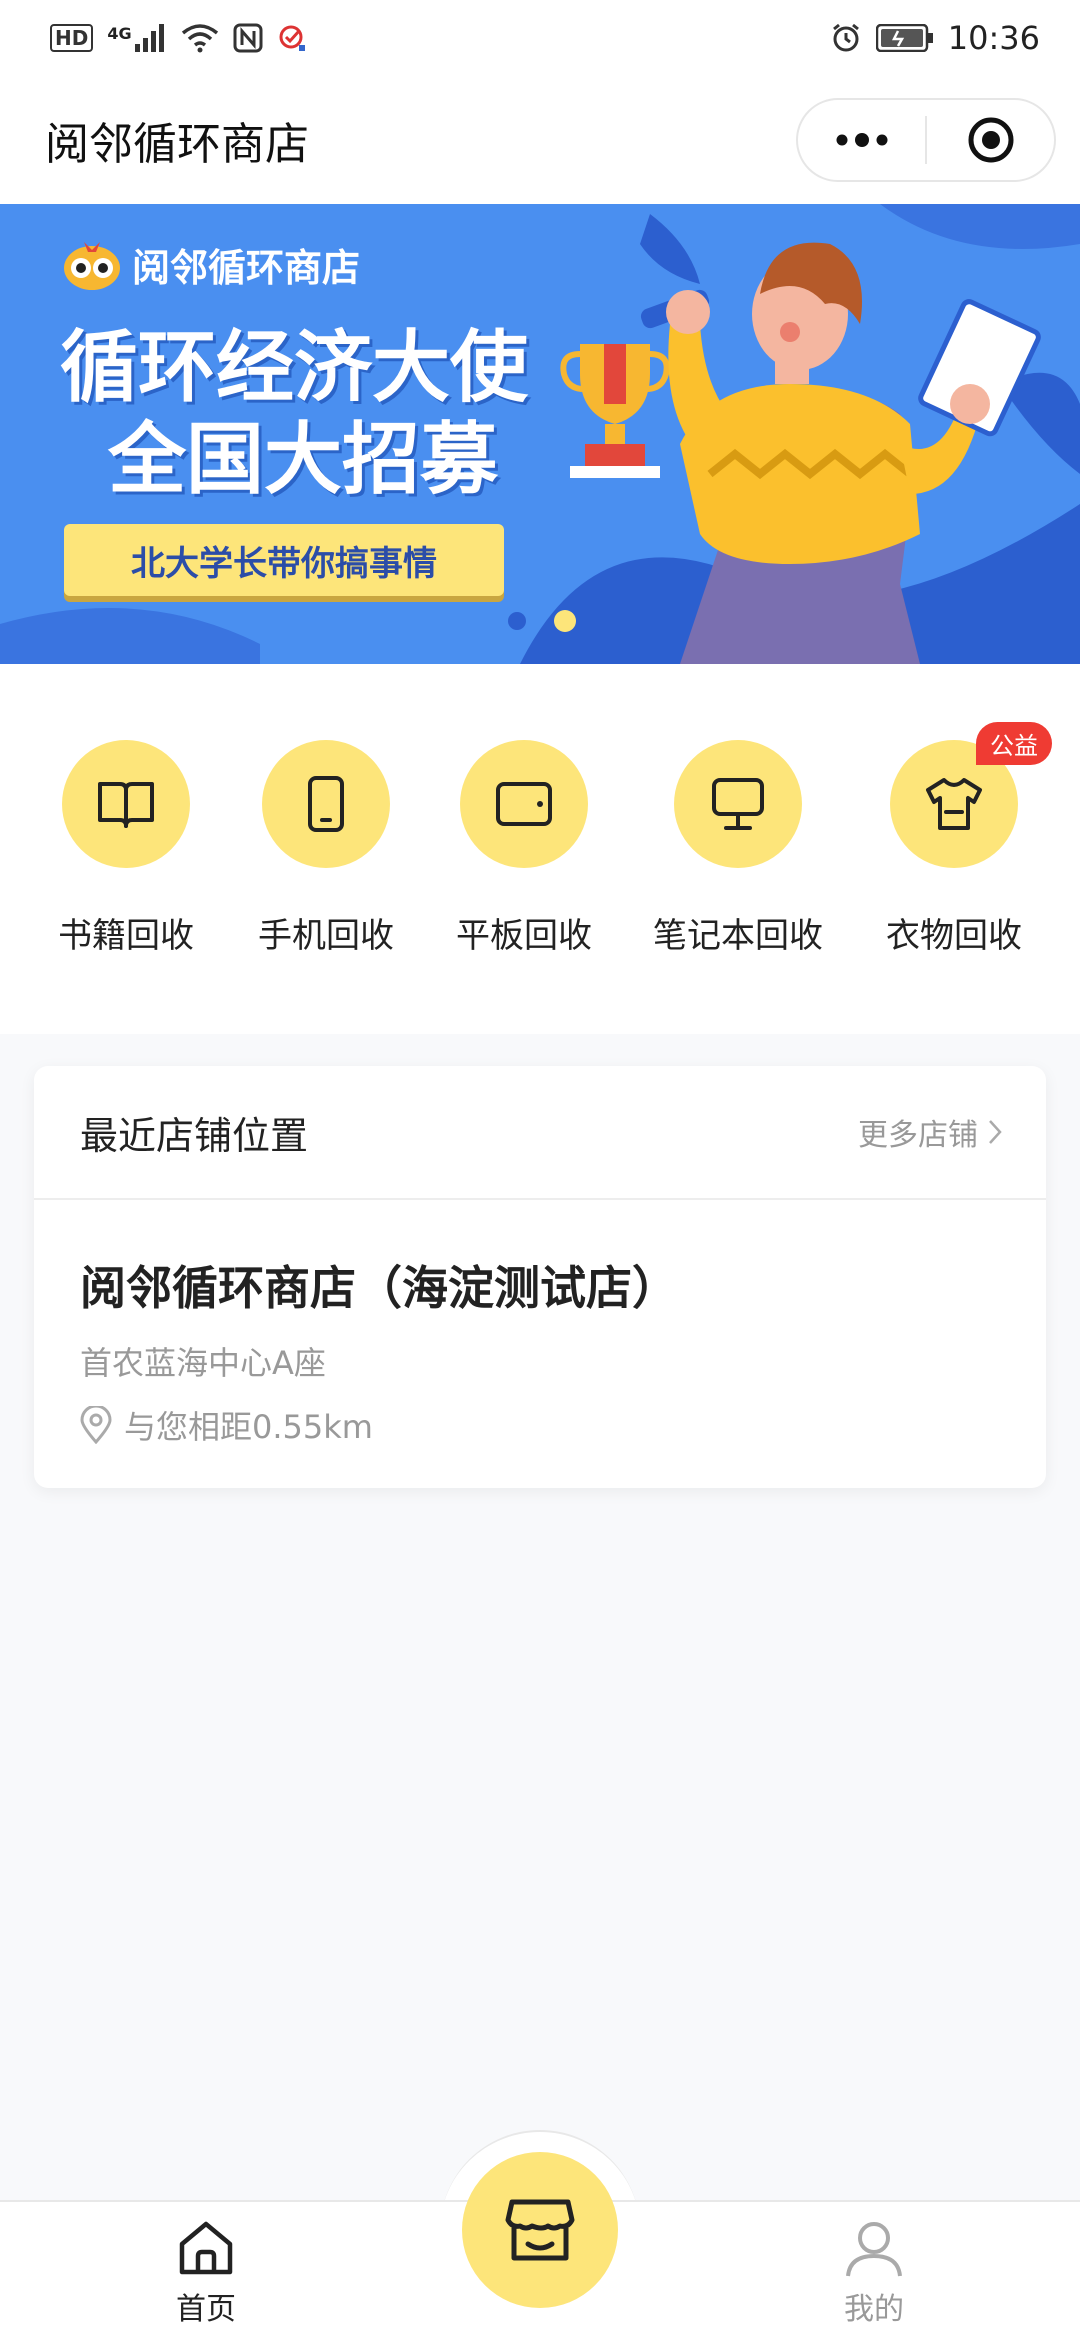 This screenshot has height=2342, width=1080. Describe the element at coordinates (177, 144) in the screenshot. I see `page-title: 阅邻循环商店` at that location.